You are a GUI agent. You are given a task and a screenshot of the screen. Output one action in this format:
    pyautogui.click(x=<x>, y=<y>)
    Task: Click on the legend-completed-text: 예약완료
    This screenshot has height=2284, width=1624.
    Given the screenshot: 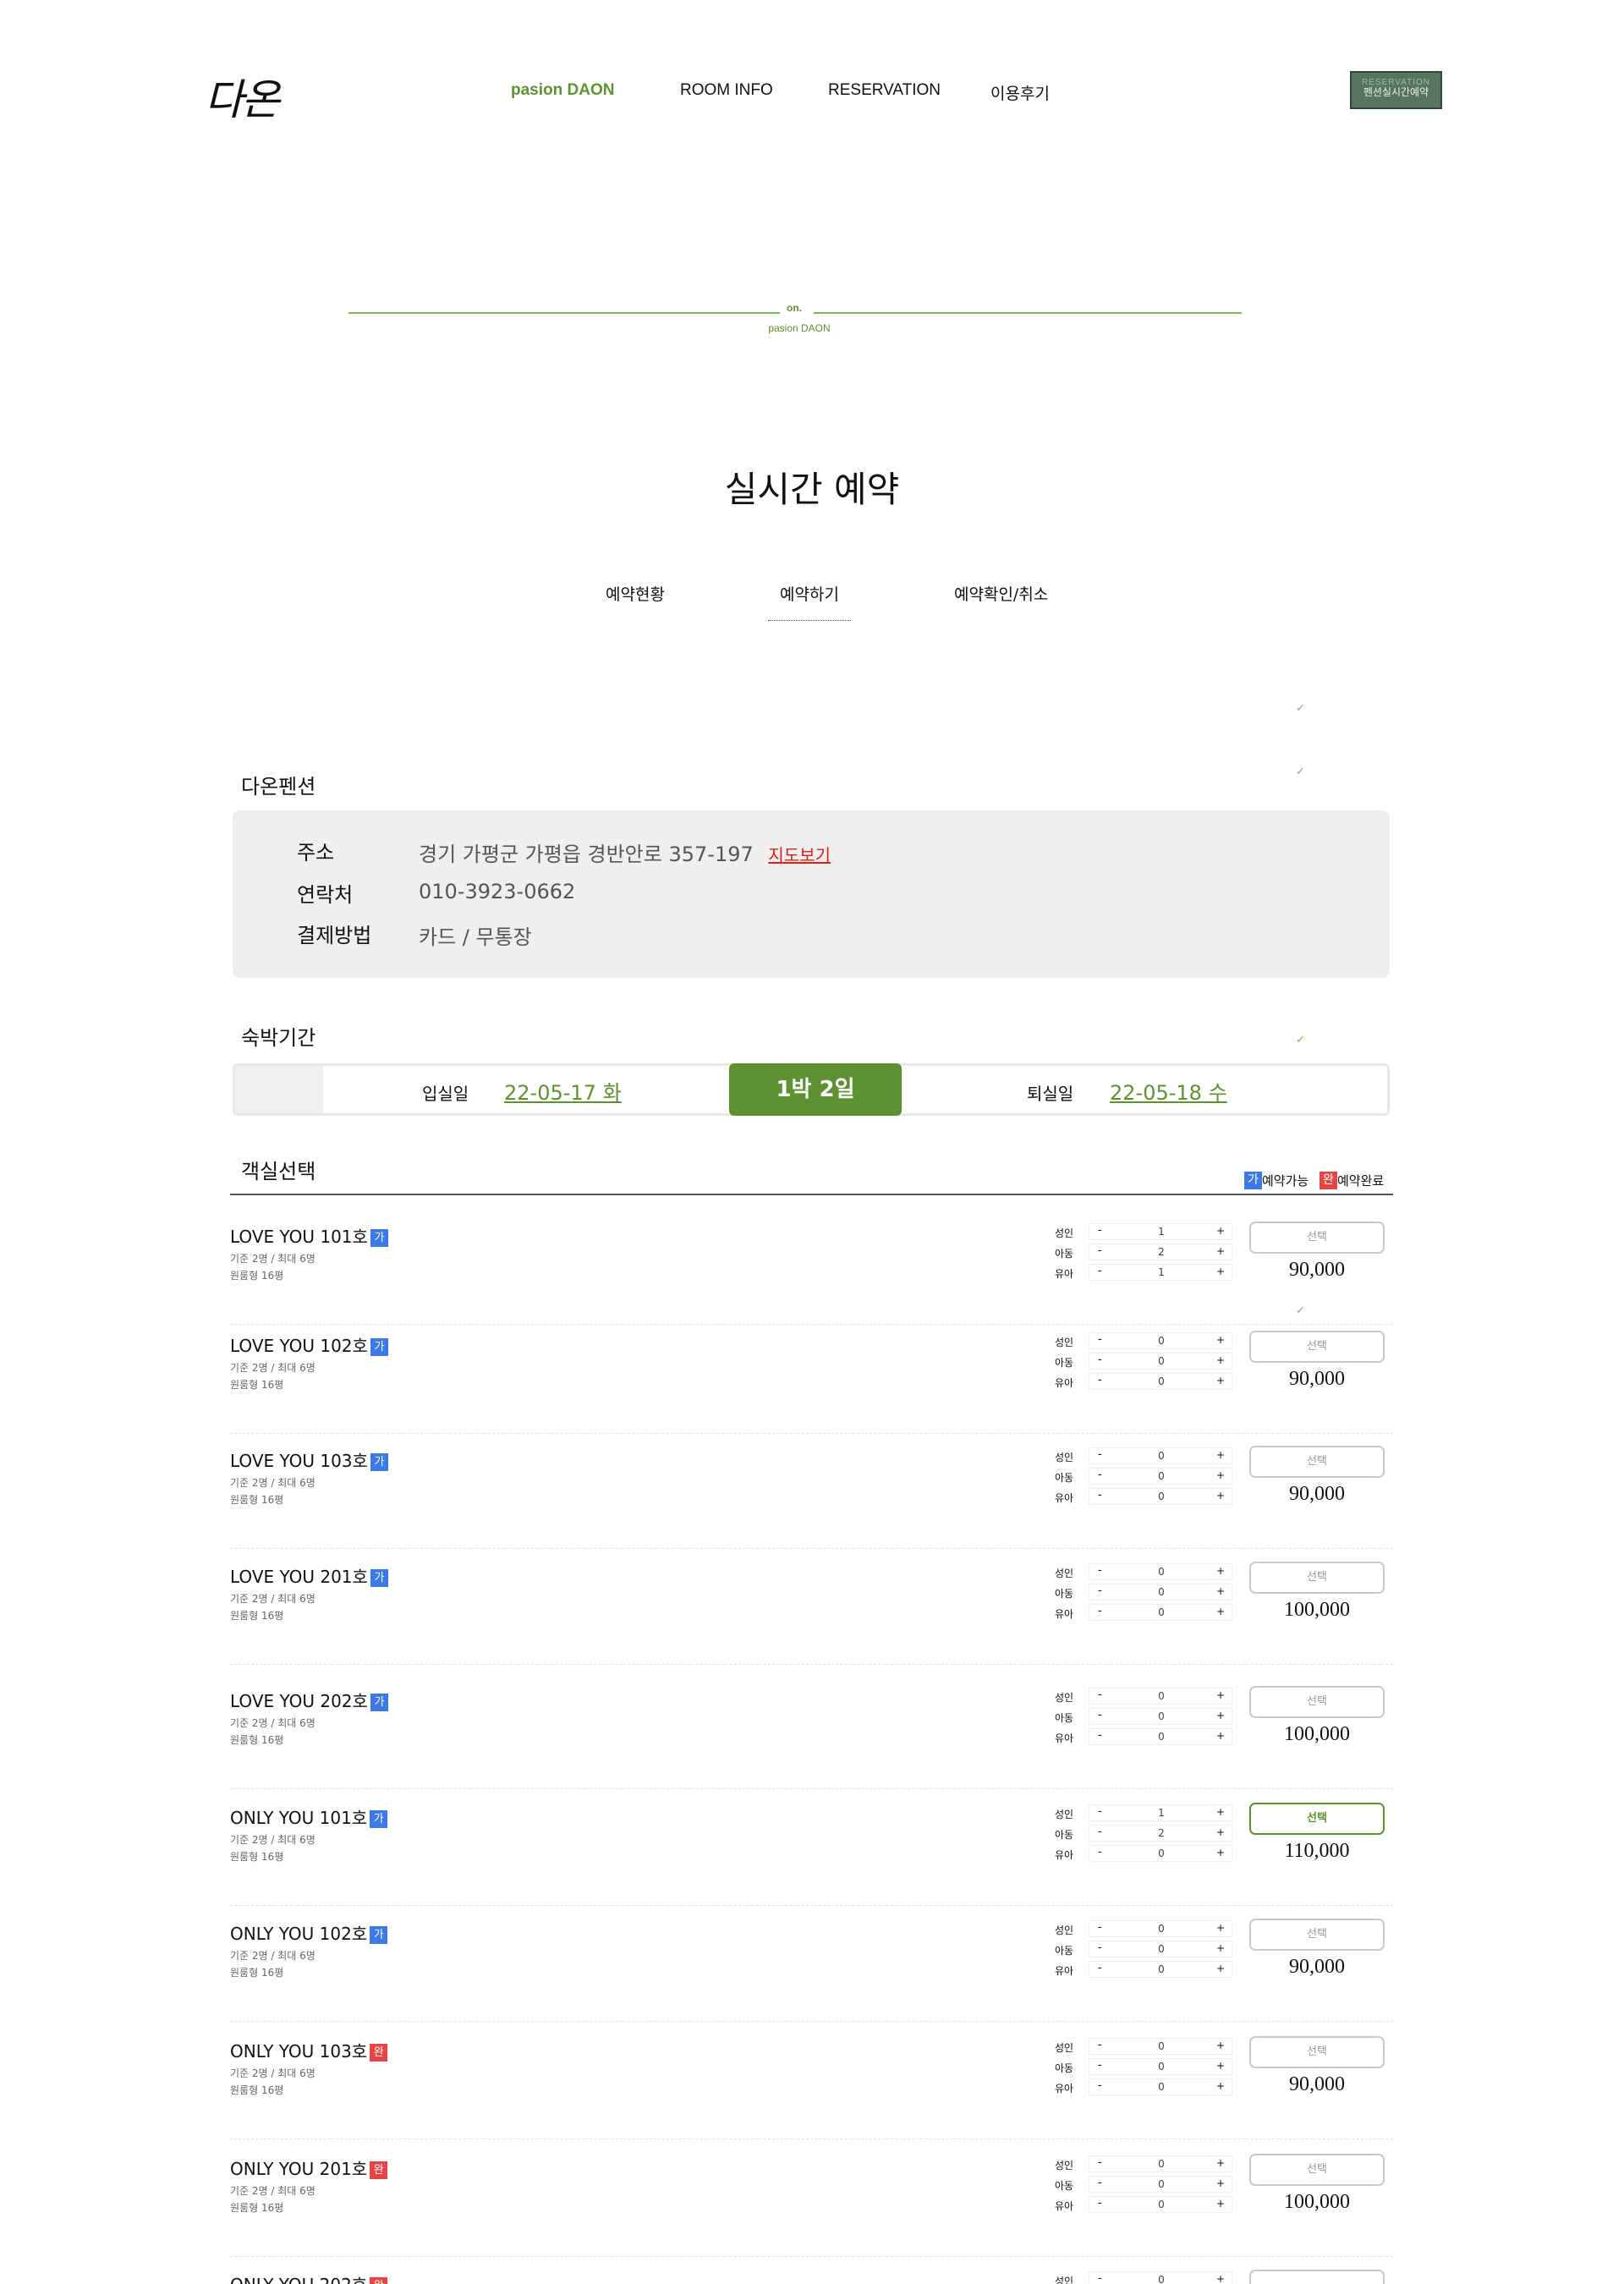 What is the action you would take?
    pyautogui.click(x=1361, y=1181)
    